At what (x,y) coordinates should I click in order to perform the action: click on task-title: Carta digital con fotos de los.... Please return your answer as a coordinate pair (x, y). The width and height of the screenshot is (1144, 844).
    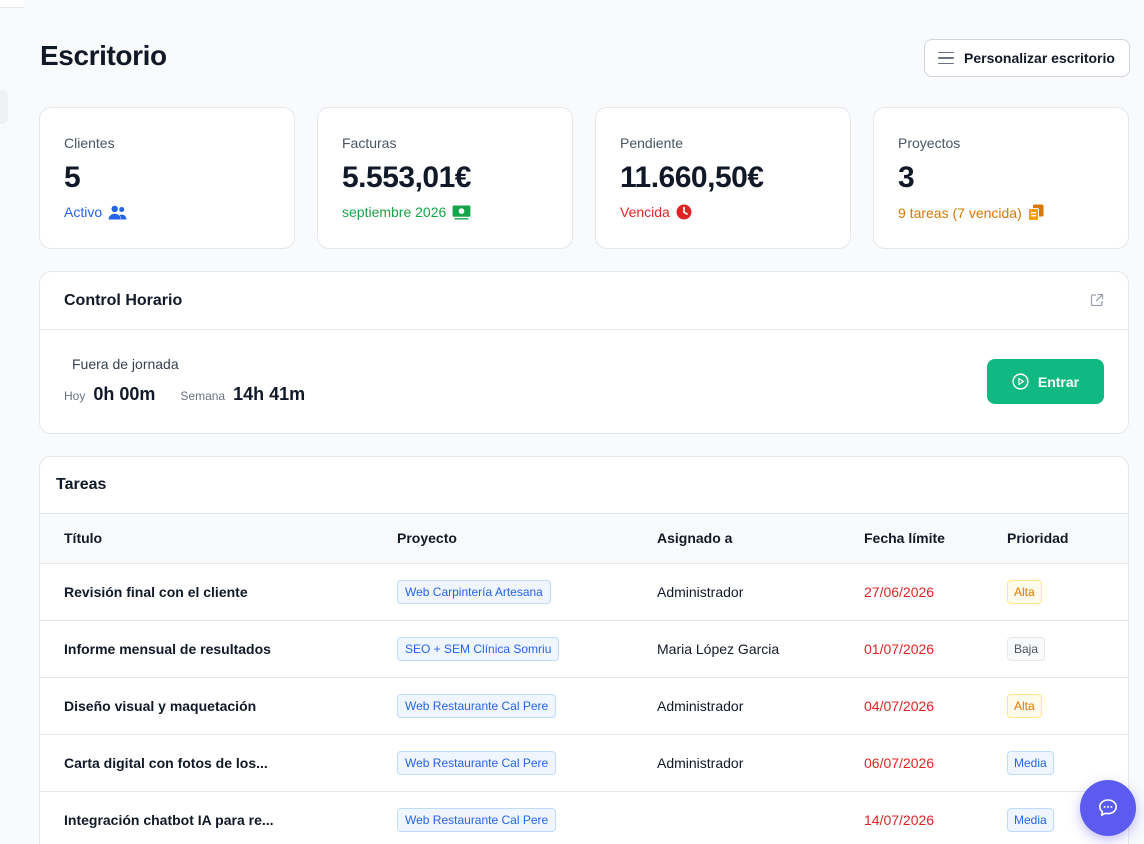
    Looking at the image, I should click on (218, 763).